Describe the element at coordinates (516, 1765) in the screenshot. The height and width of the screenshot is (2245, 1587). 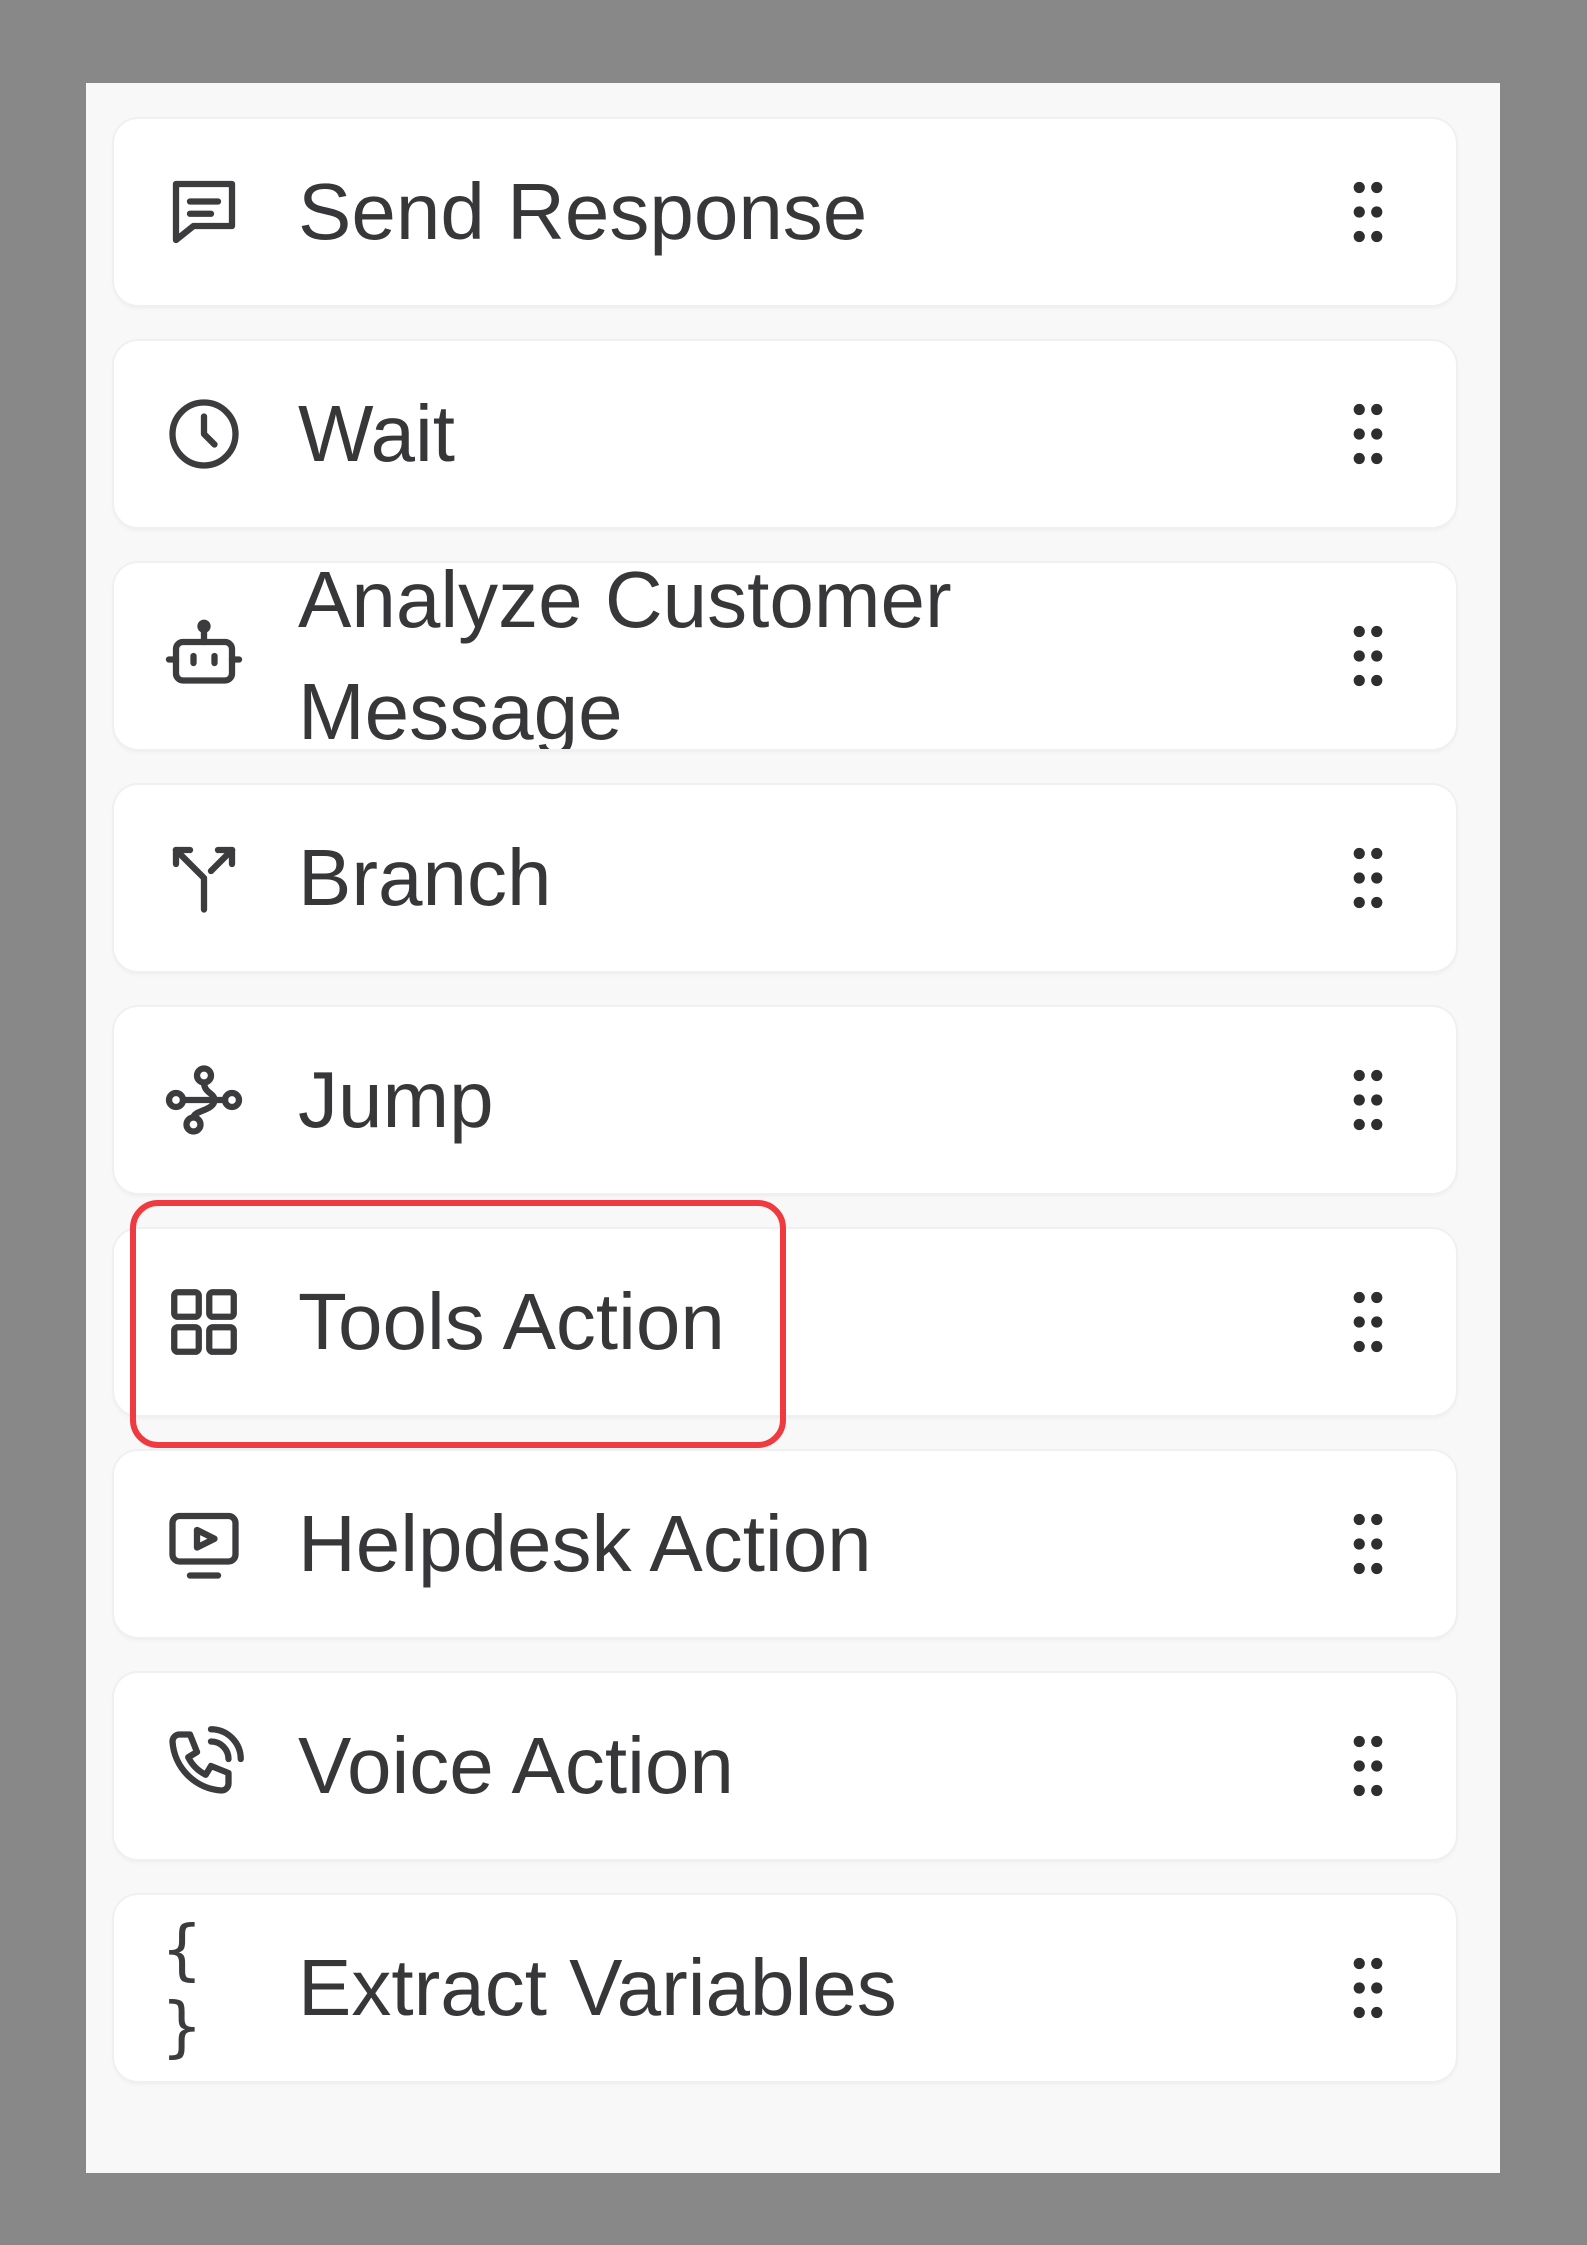
I see `action-label: Voice Action` at that location.